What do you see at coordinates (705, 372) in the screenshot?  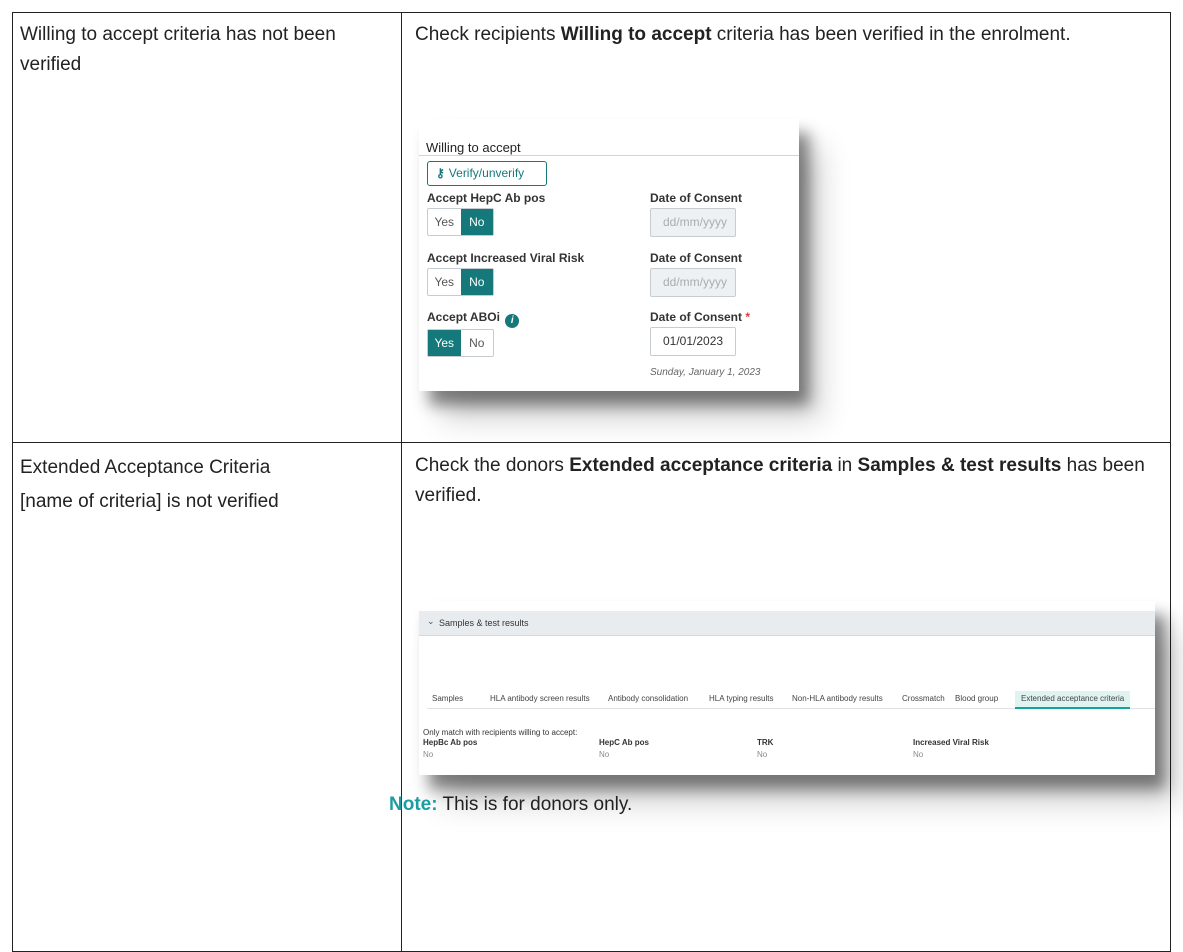 I see `aboi-date-hint: Sunday, January 1, 2023` at bounding box center [705, 372].